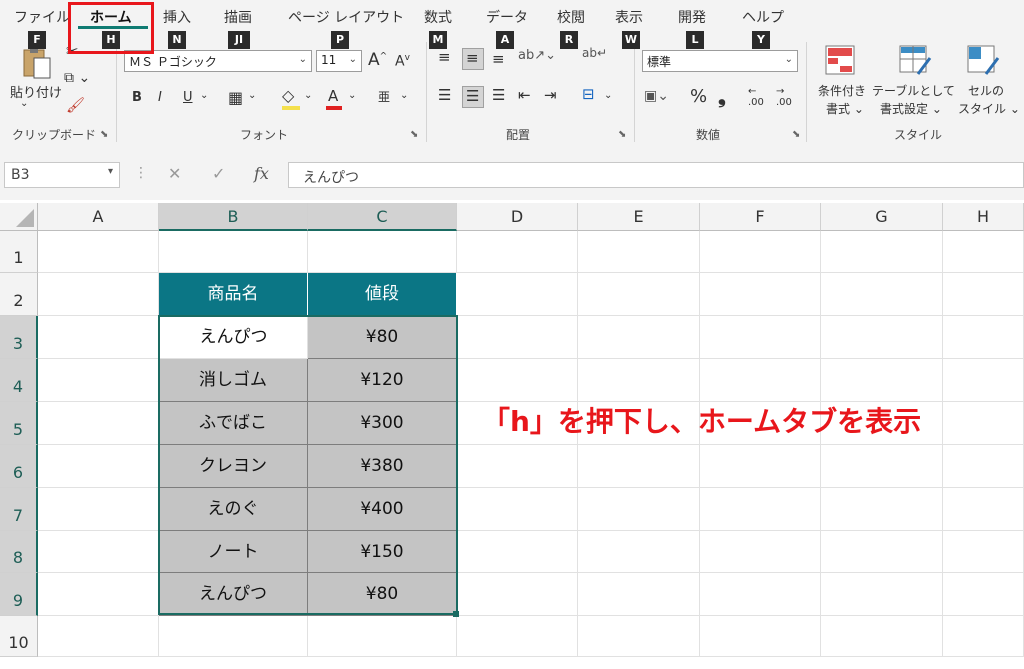  Describe the element at coordinates (261, 173) in the screenshot. I see `insert-function-icon: fx` at that location.